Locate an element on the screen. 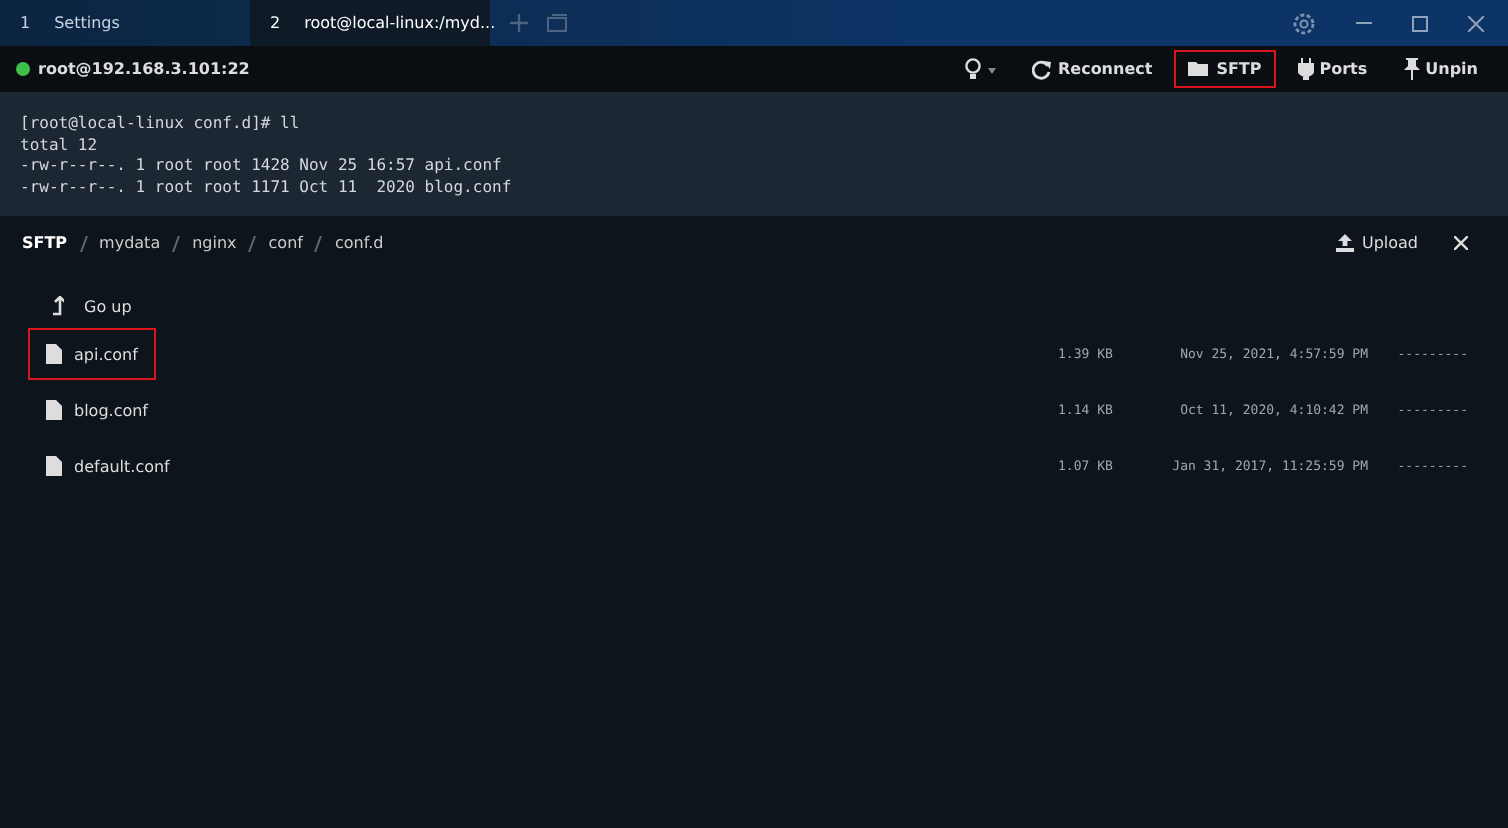 Image resolution: width=1508 pixels, height=828 pixels. terminal-line: [root@local-linux conf.d]# ll is located at coordinates (161, 124).